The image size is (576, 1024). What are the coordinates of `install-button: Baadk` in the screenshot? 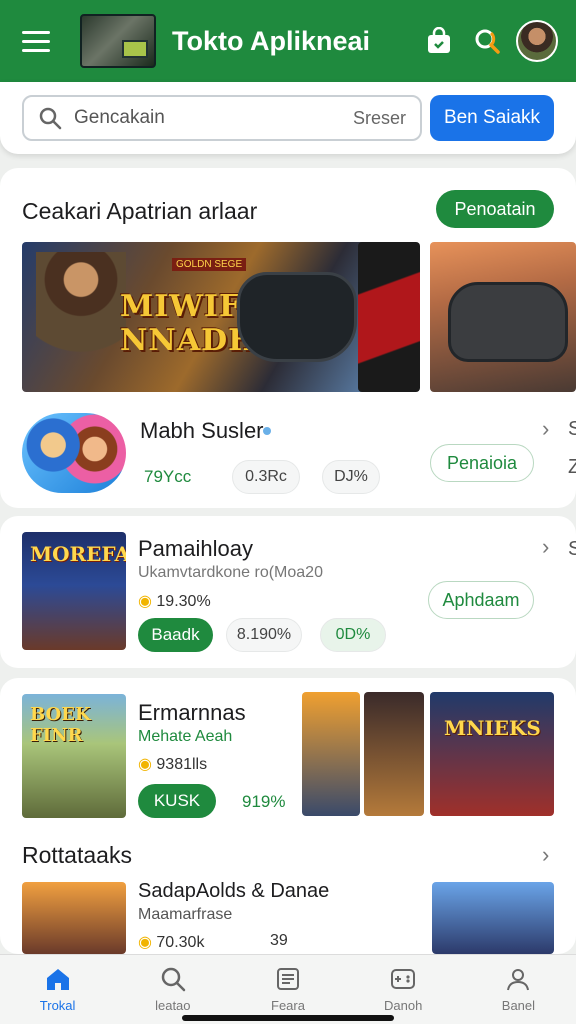 It's located at (175, 635).